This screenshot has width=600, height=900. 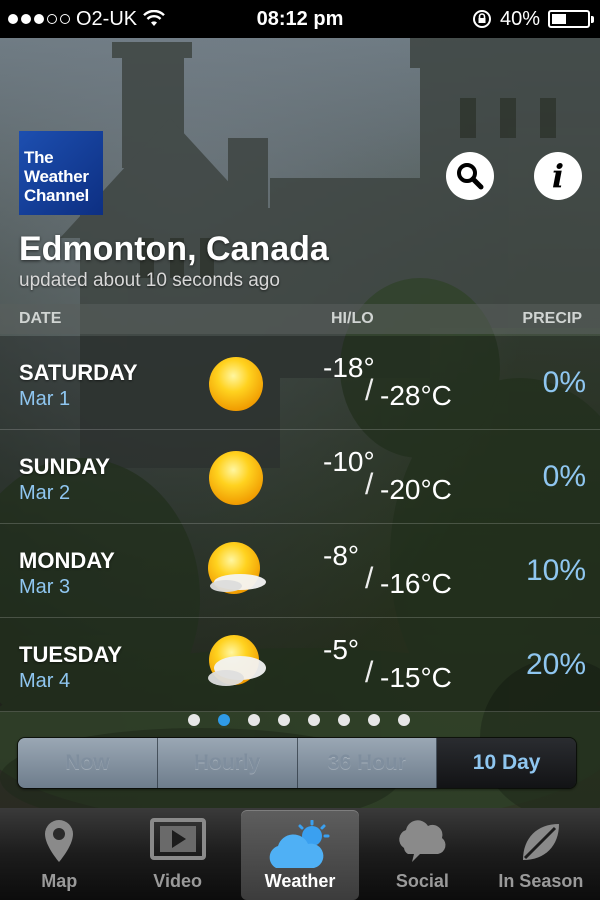 I want to click on search-button, so click(x=470, y=176).